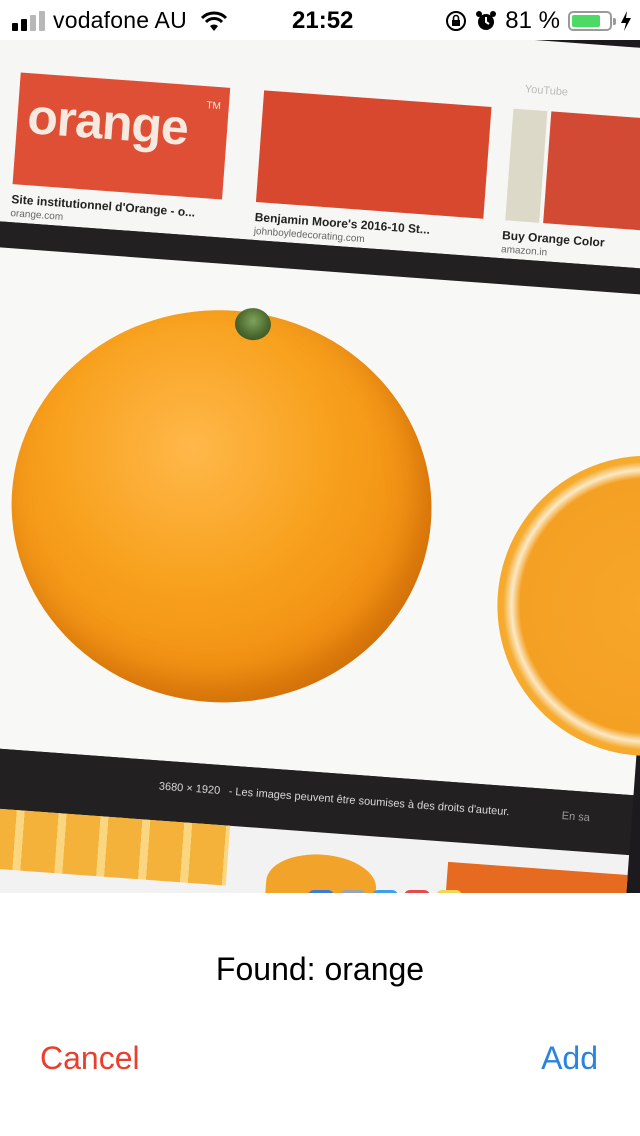  I want to click on rotation-lock-icon, so click(456, 21).